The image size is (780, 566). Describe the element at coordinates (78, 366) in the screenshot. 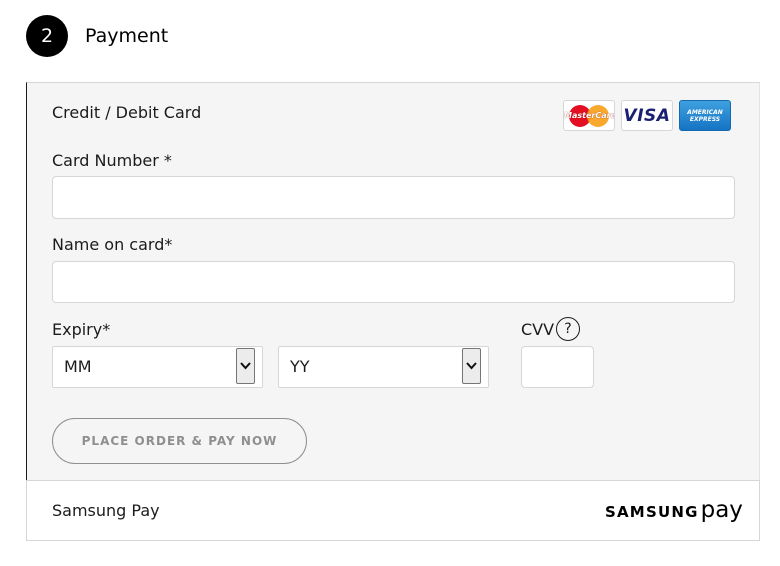

I see `expiry-month-value: MM` at that location.